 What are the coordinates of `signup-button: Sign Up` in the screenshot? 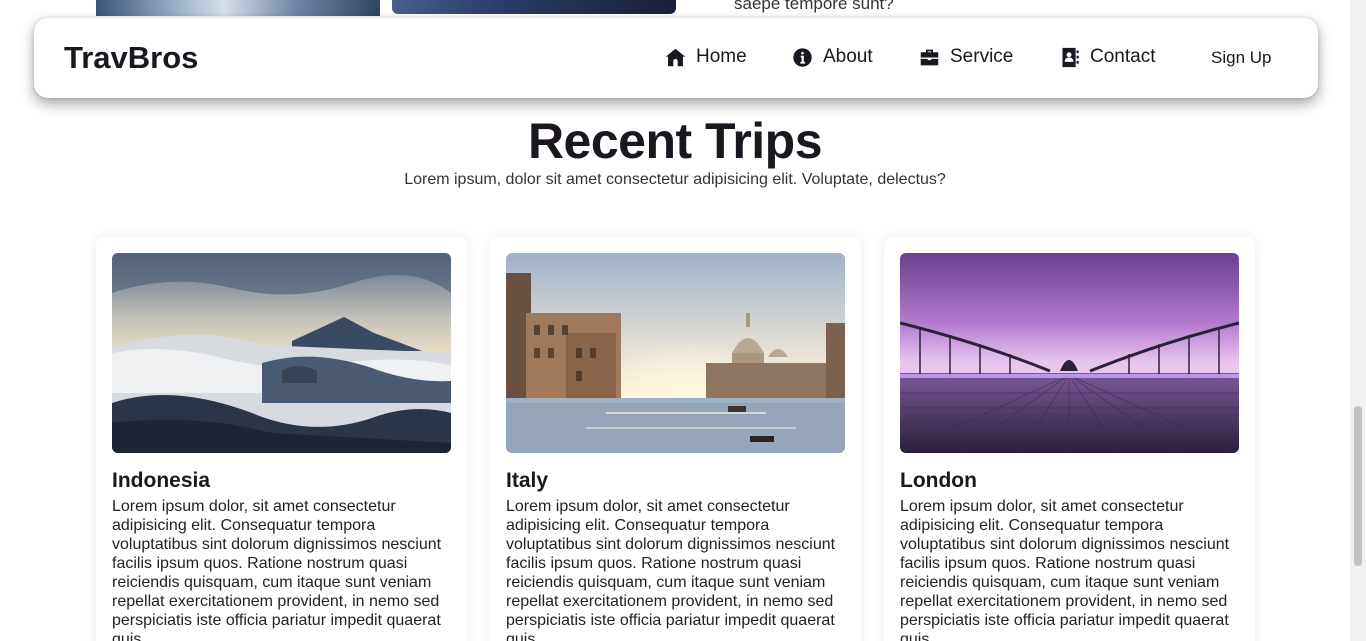 It's located at (1241, 58).